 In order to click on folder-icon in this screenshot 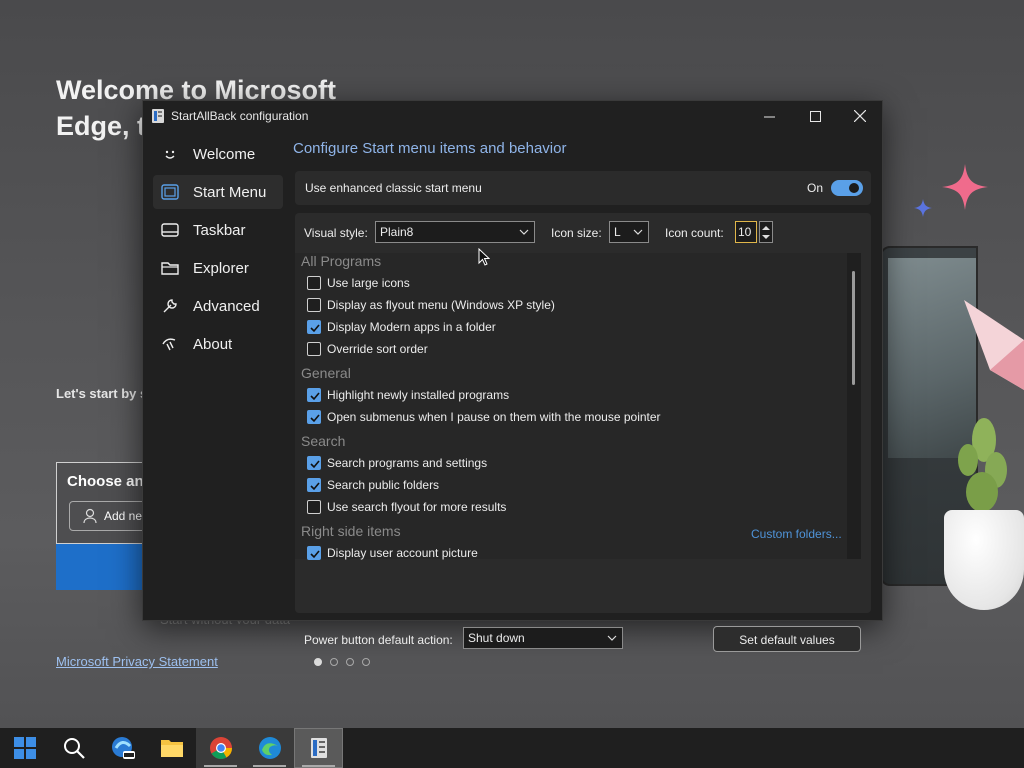, I will do `click(171, 748)`.